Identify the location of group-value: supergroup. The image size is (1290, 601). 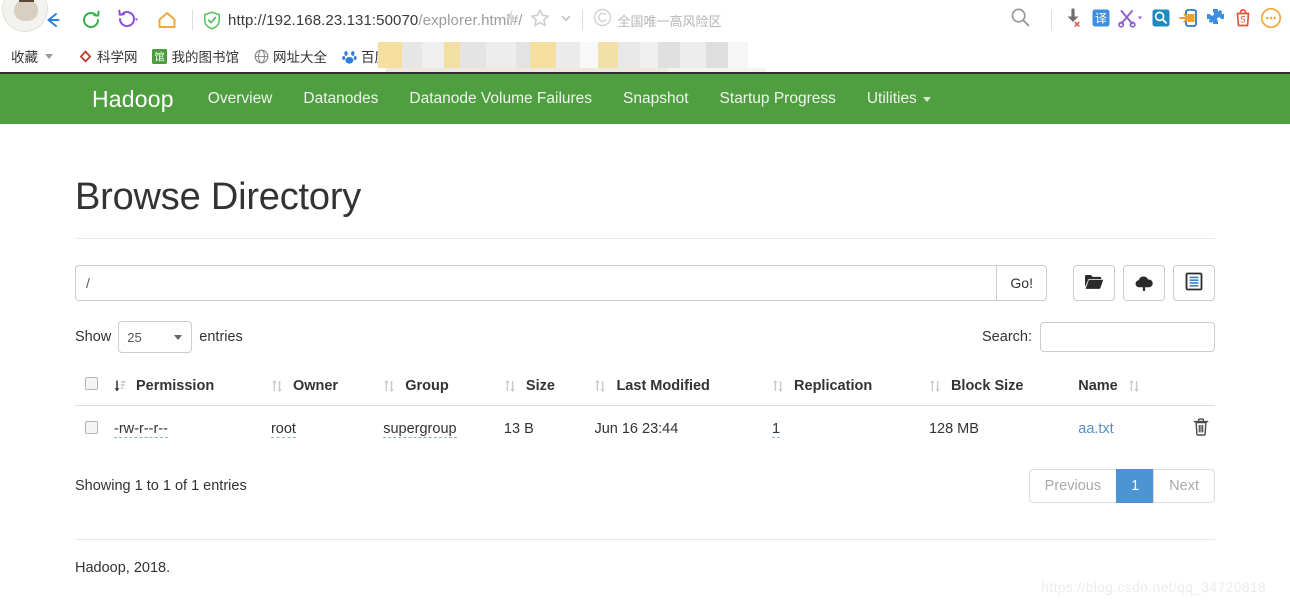
(420, 429).